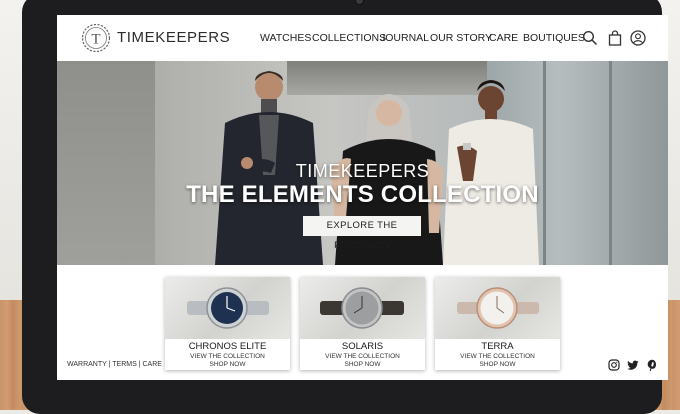 This screenshot has height=414, width=680. I want to click on pinterest-icon, so click(652, 365).